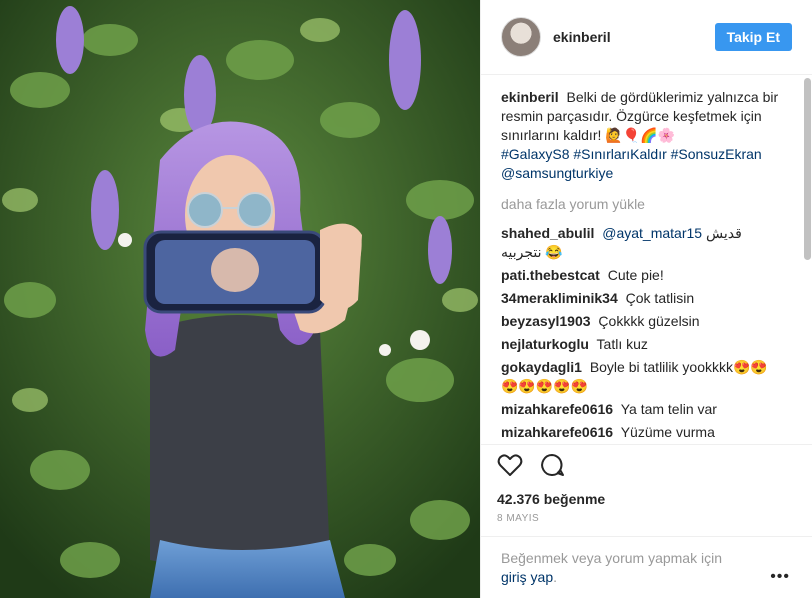 The image size is (812, 598). I want to click on comment-item: 34meraklimin‌ik34 Çok tatlisin, so click(642, 298).